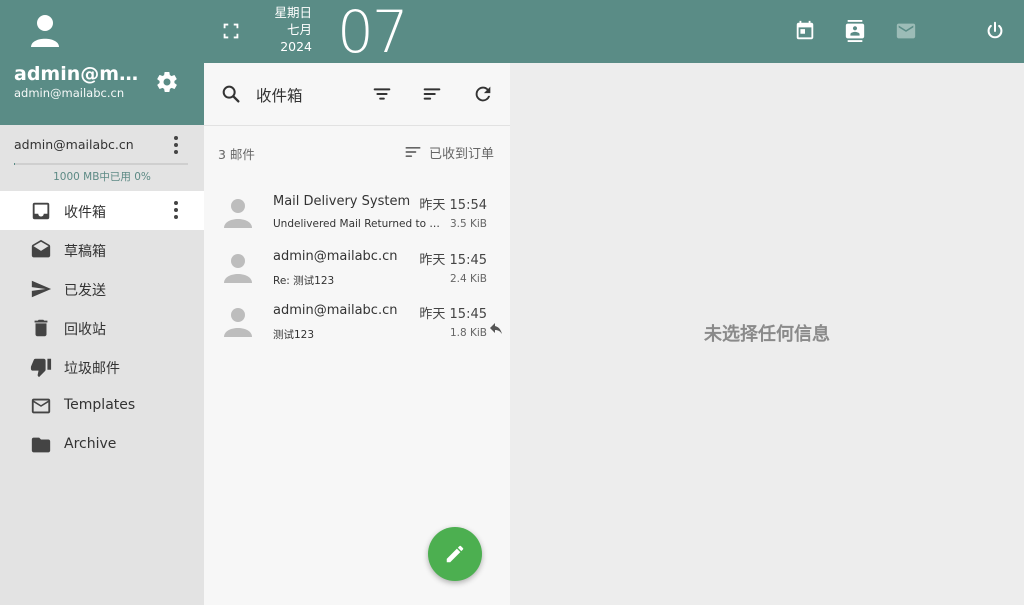 The height and width of the screenshot is (605, 1024). I want to click on filter-icon, so click(382, 94).